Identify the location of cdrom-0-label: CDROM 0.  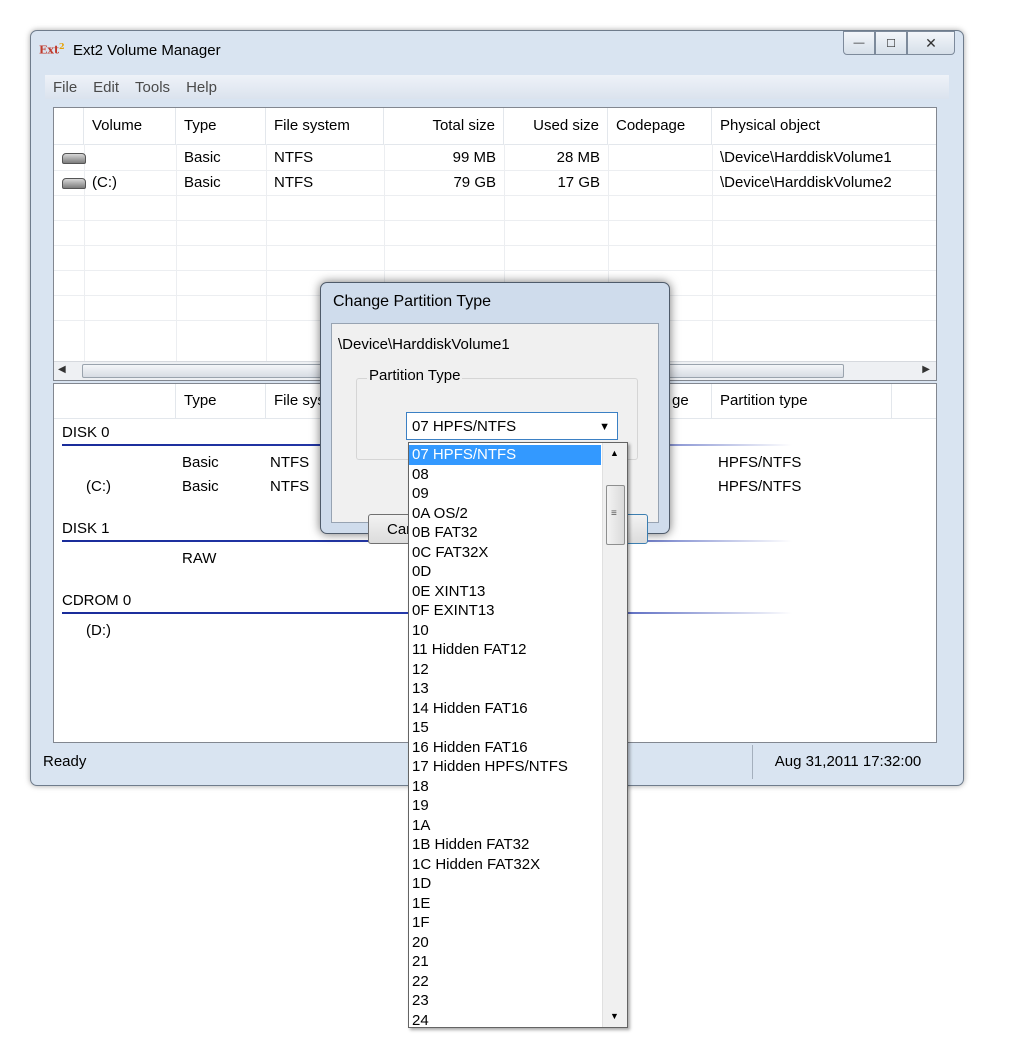
(96, 600).